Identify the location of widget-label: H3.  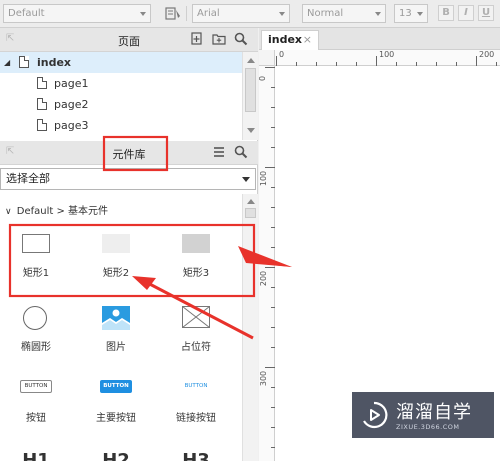
(196, 455).